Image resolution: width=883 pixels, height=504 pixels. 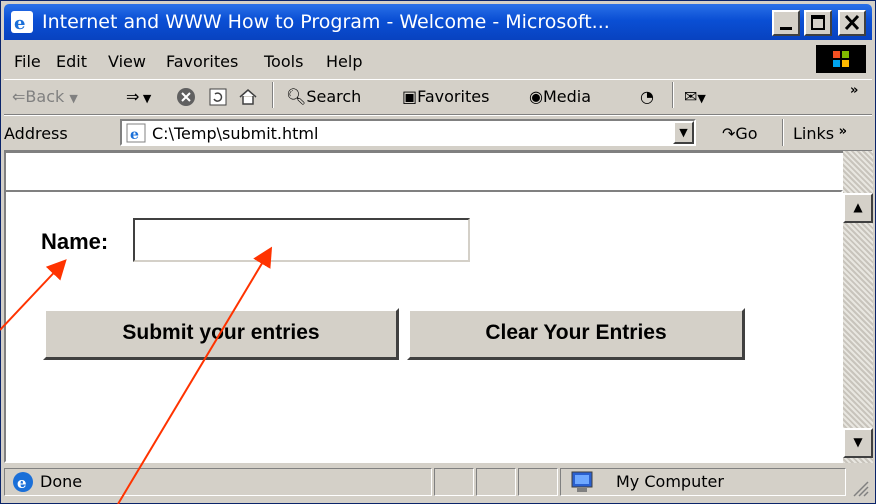 I want to click on page-content-top, so click(x=423, y=171).